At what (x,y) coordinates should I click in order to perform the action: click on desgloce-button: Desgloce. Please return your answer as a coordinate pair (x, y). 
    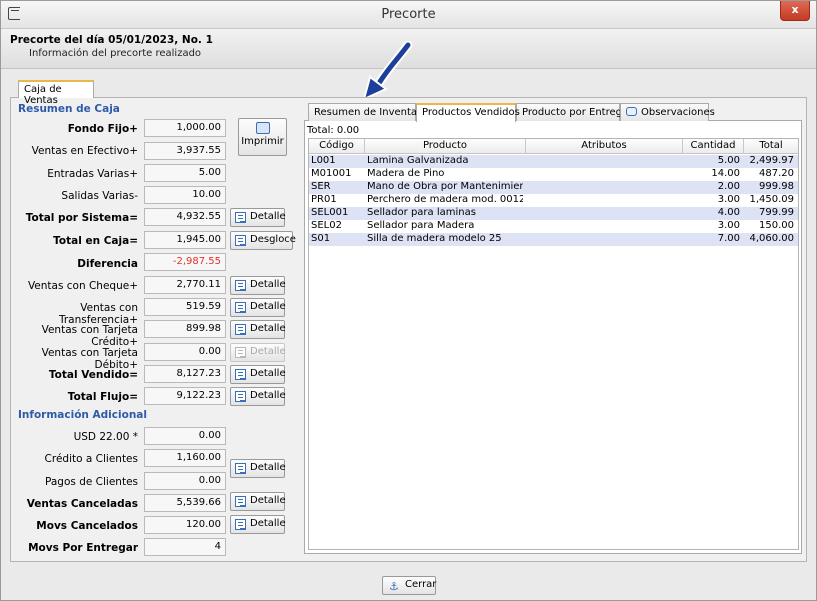
    Looking at the image, I should click on (263, 240).